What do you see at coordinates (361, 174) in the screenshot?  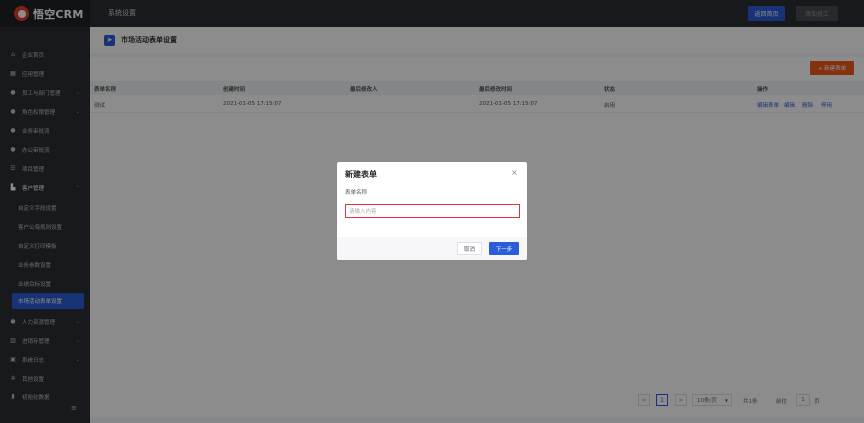 I see `dialog-title: 新建表单` at bounding box center [361, 174].